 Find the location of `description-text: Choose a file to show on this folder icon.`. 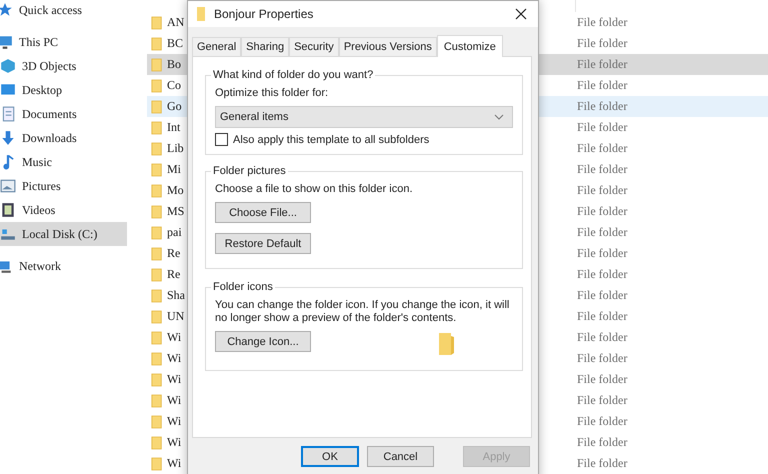

description-text: Choose a file to show on this folder icon. is located at coordinates (314, 189).